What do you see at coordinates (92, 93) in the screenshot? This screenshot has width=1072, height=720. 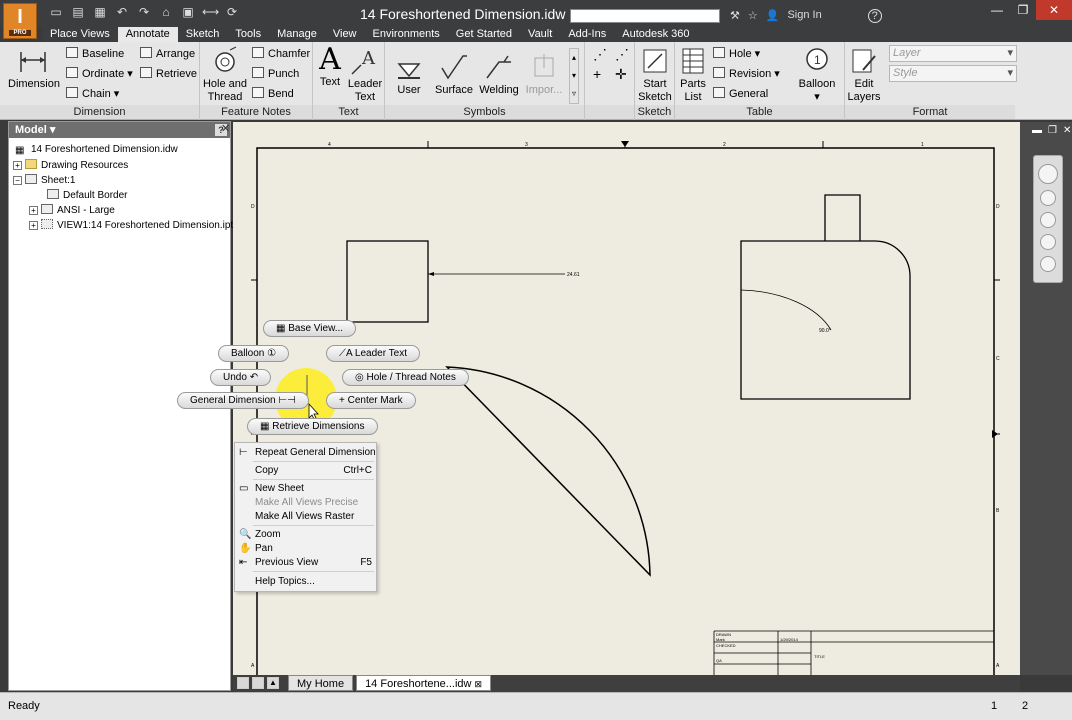 I see `chain-button: Chain ▾` at bounding box center [92, 93].